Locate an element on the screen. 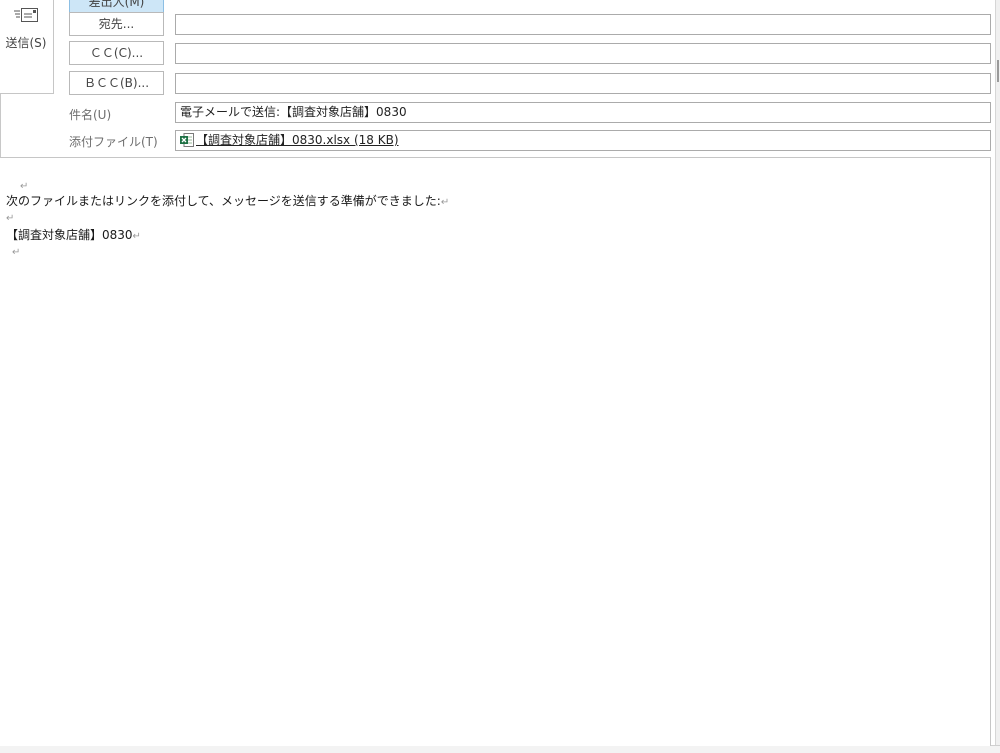  excel-file-icon is located at coordinates (187, 139).